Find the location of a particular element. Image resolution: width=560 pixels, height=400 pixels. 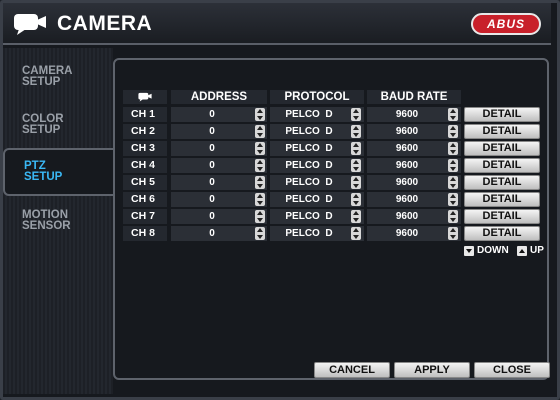

channel-label: CH 8 is located at coordinates (145, 233).